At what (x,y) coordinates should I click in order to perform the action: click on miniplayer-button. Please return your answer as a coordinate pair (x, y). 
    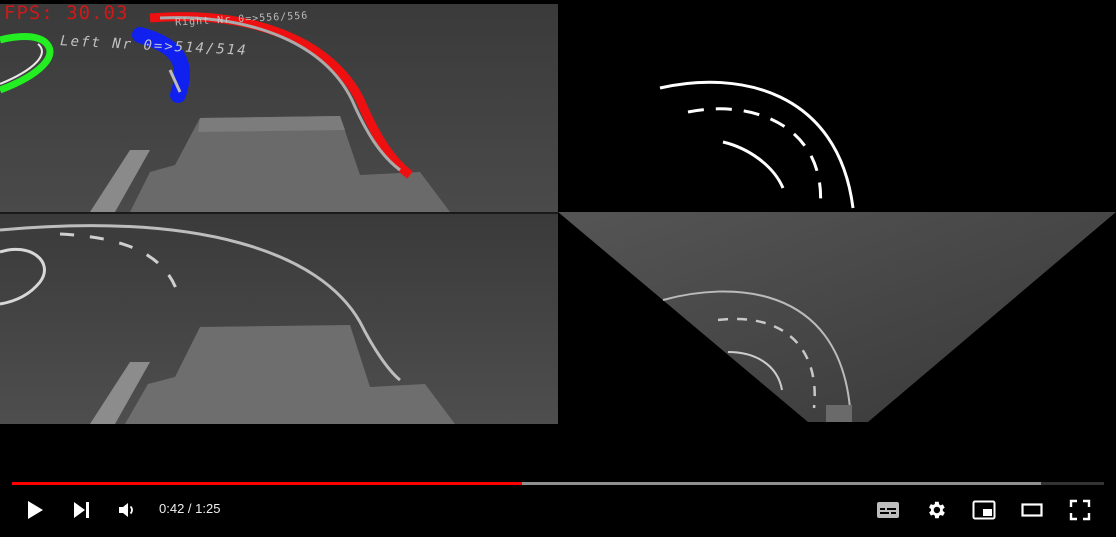
    Looking at the image, I should click on (984, 510).